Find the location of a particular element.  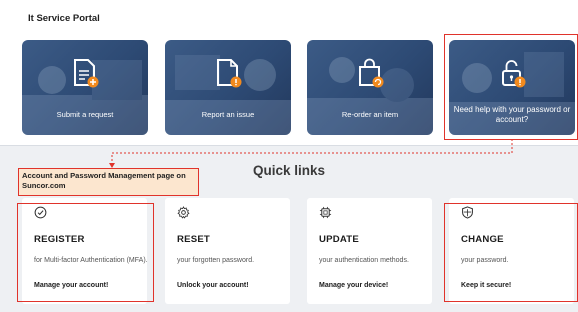

card-title: REGISTER is located at coordinates (59, 239).